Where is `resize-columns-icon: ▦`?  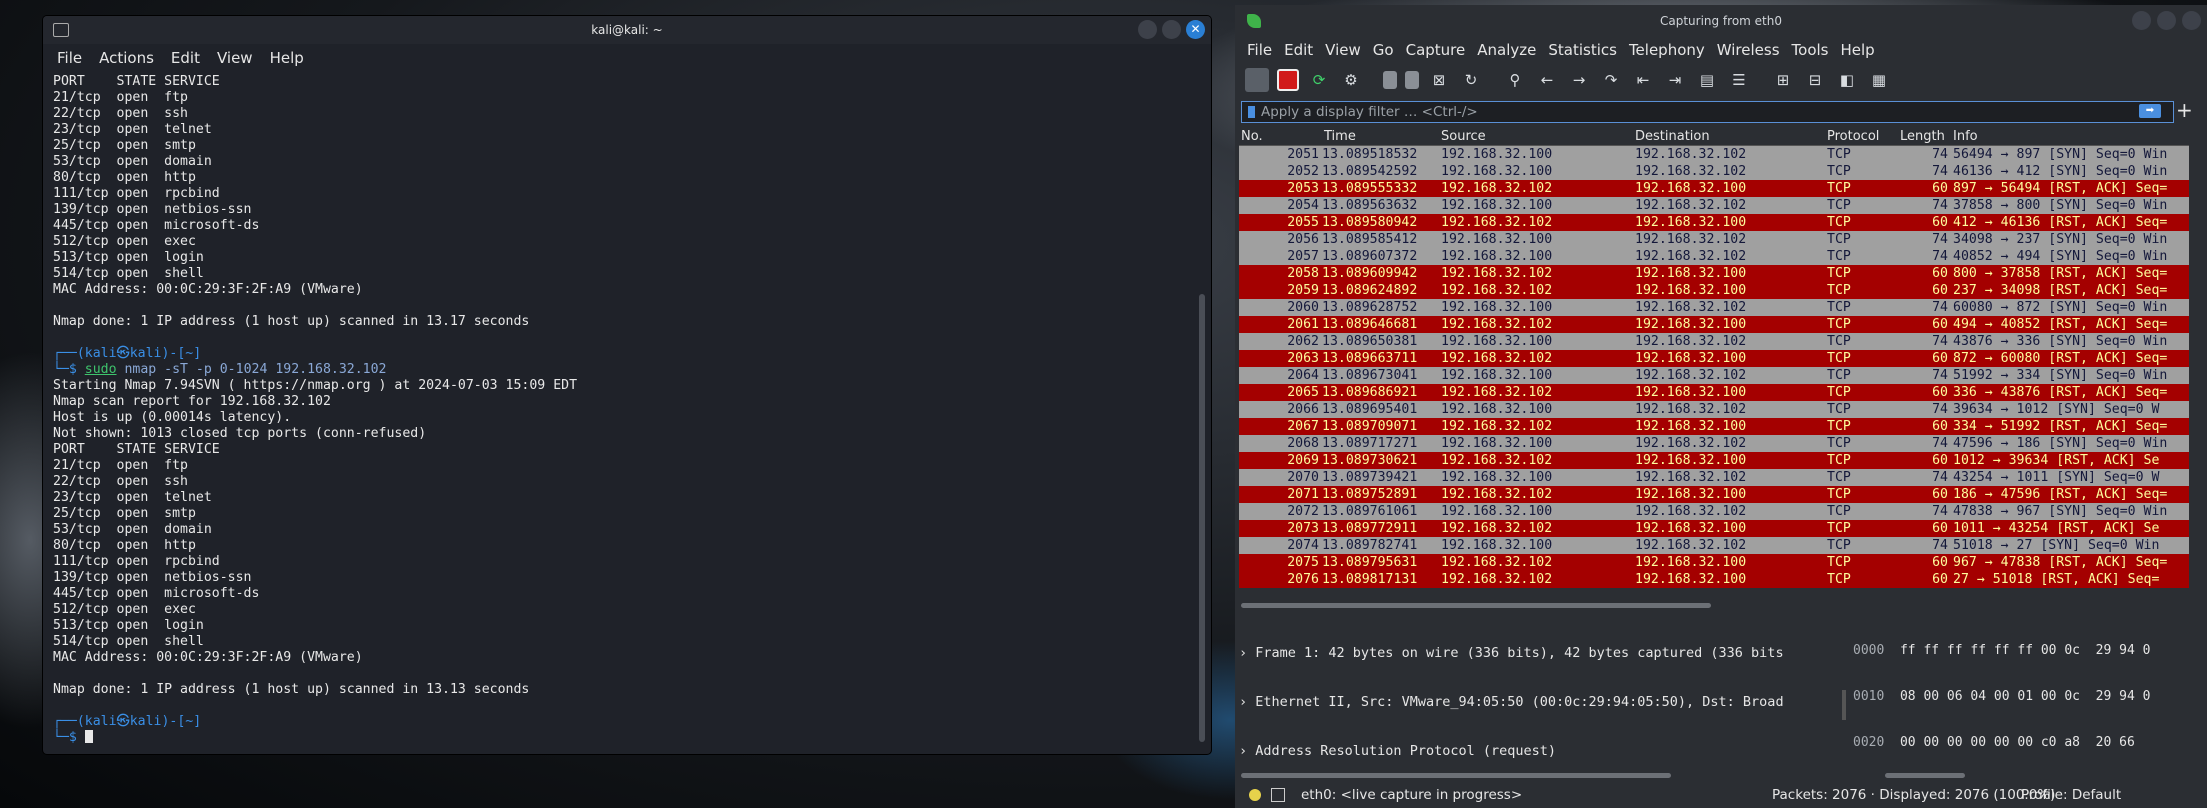 resize-columns-icon: ▦ is located at coordinates (1879, 80).